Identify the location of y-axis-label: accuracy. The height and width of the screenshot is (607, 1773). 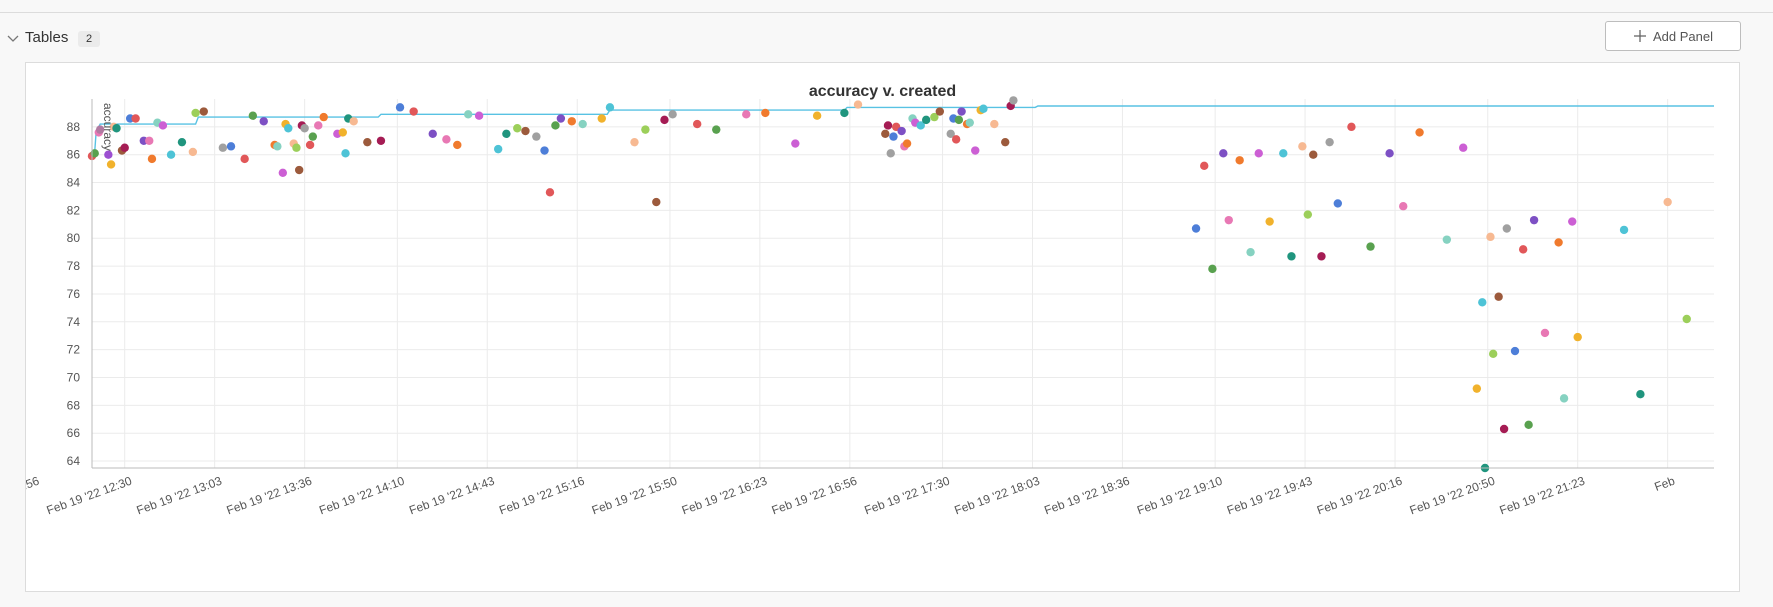
(108, 127).